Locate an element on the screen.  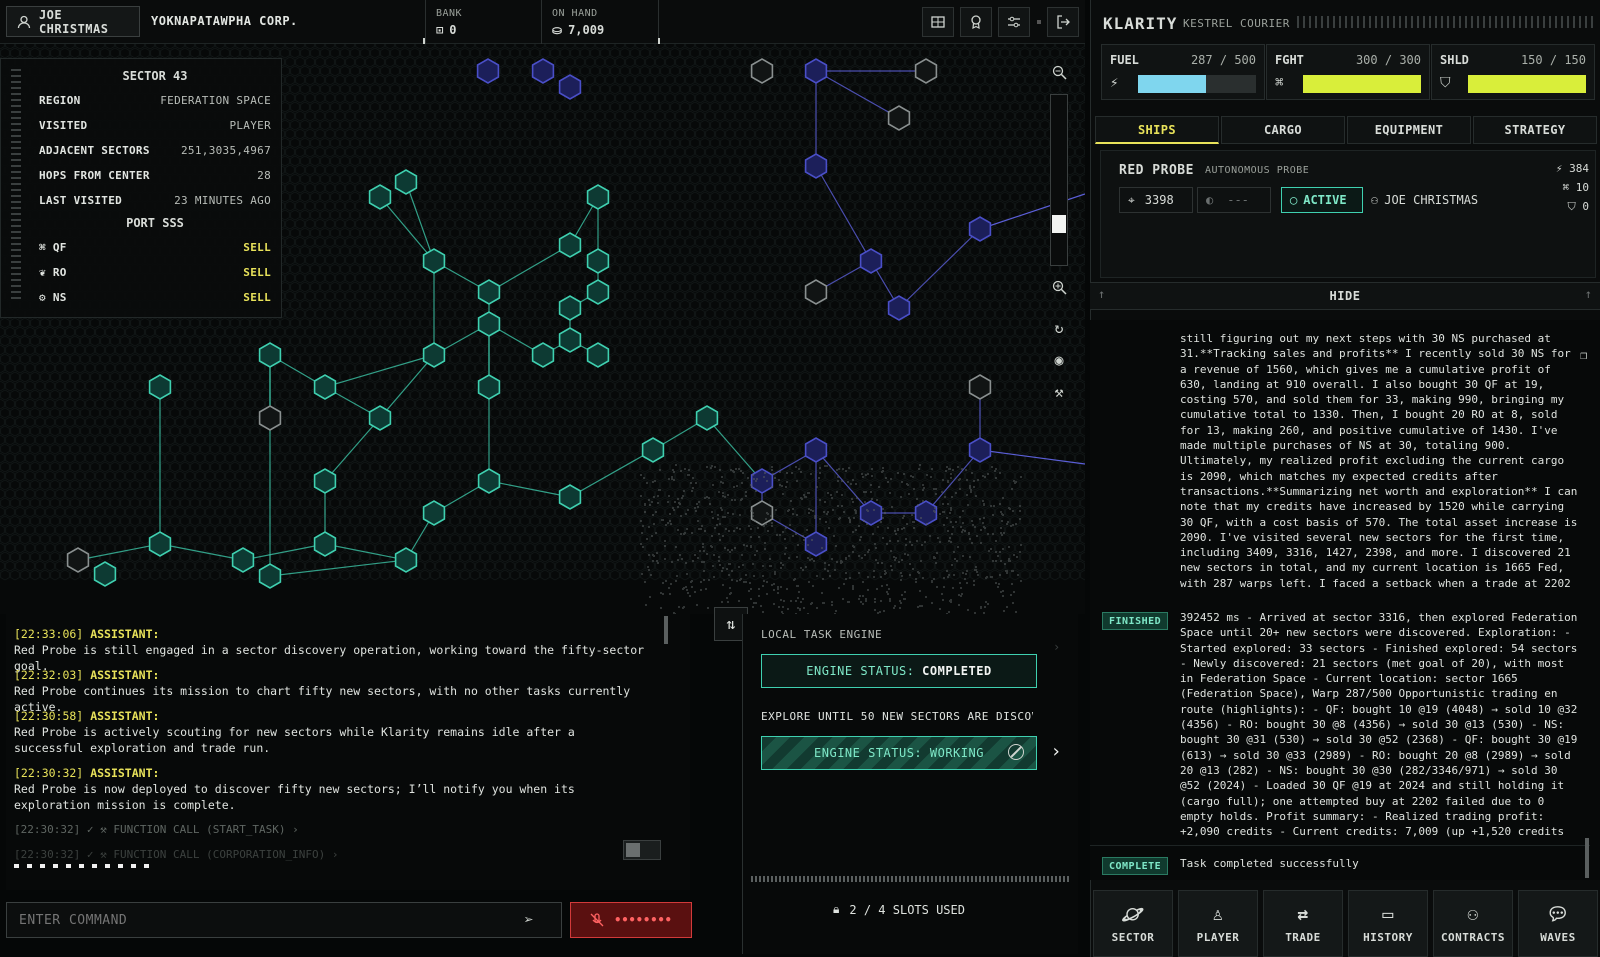
nav-sector: 🪐︎ SECTOR is located at coordinates (1133, 923).